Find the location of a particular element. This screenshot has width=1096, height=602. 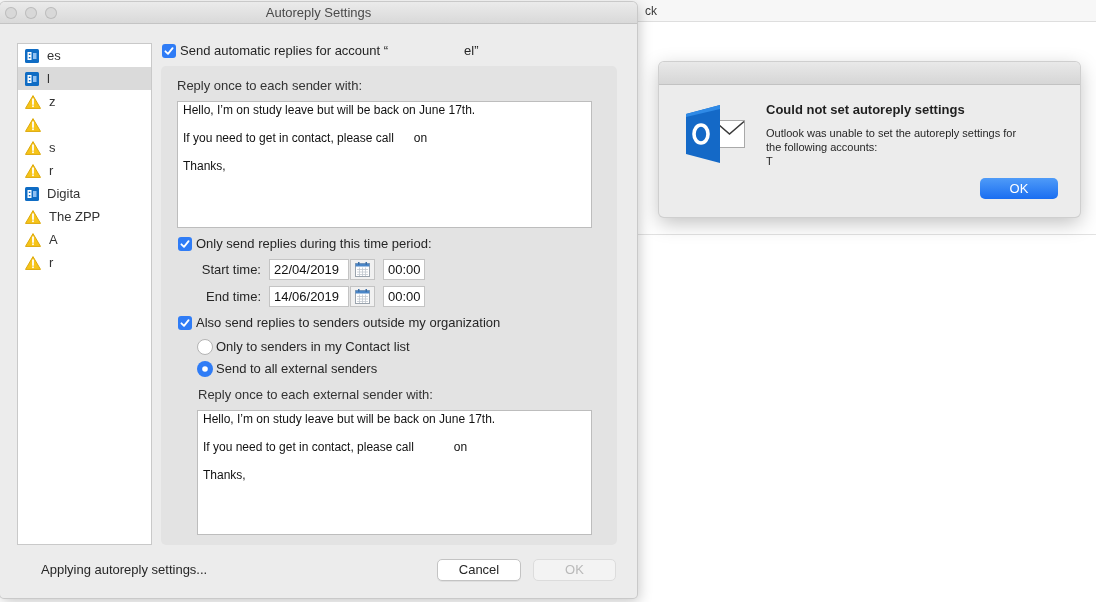

account-item: es is located at coordinates (84, 55).